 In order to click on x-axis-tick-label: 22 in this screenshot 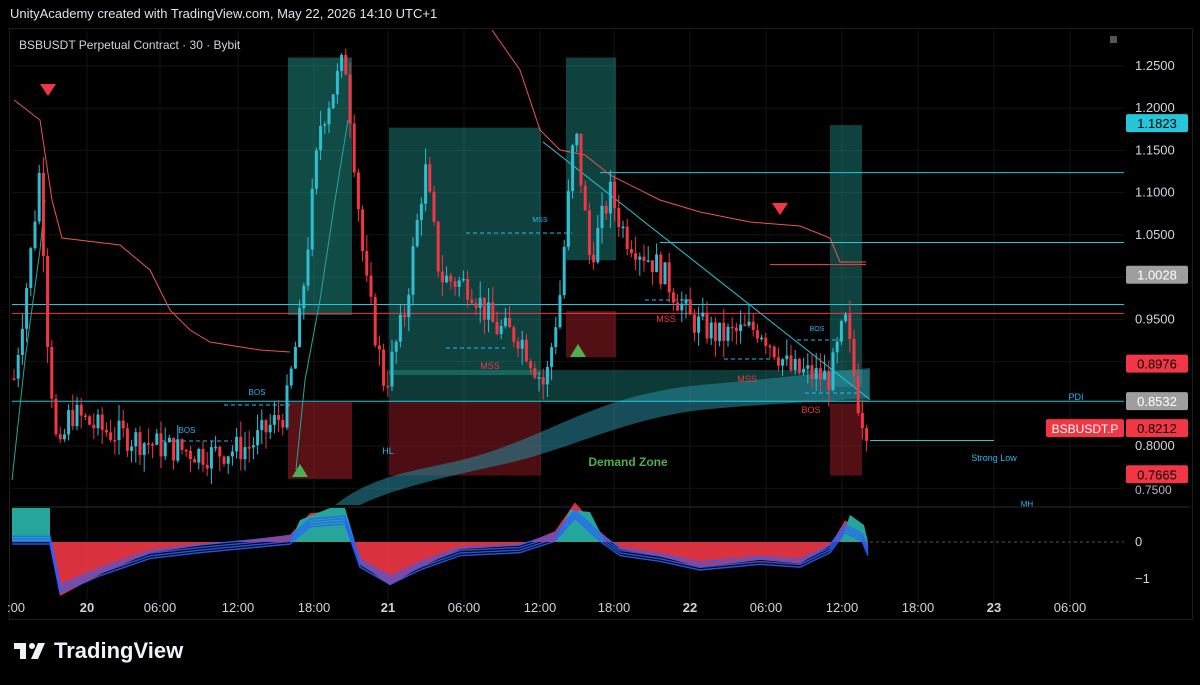, I will do `click(690, 607)`.